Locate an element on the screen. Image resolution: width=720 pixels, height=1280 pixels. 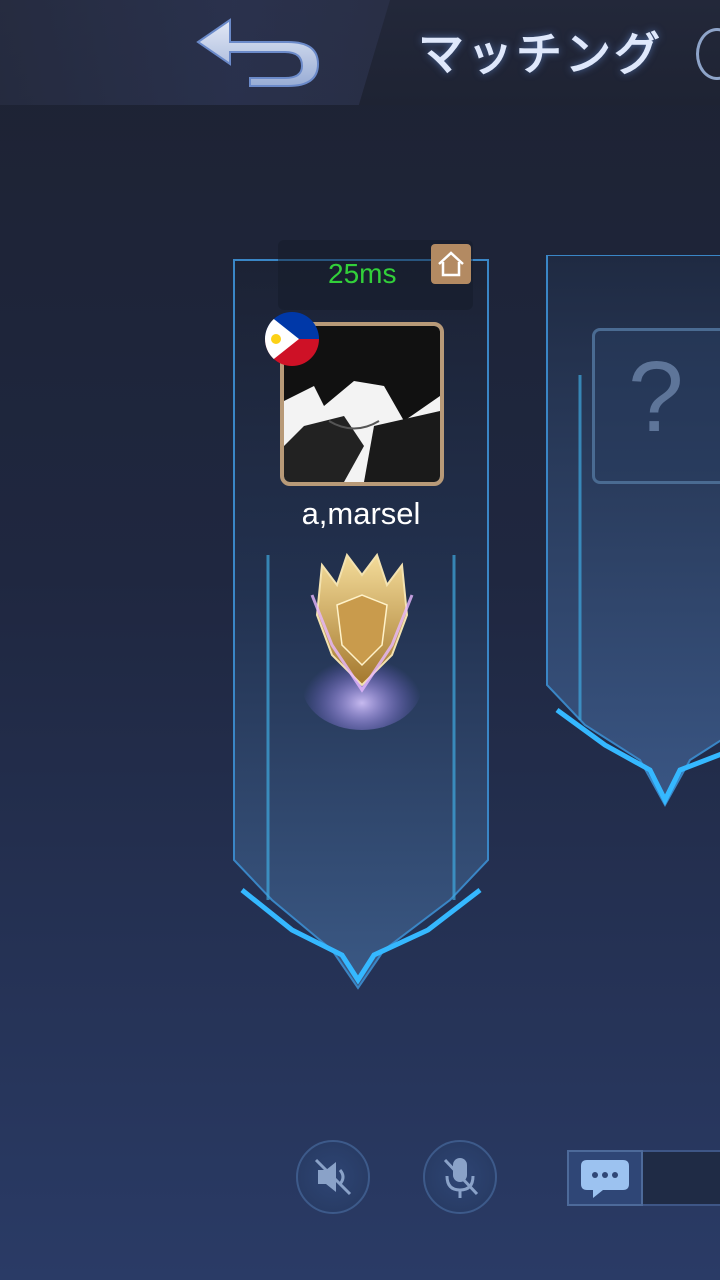
mythic-rank-badge-icon is located at coordinates (362, 635).